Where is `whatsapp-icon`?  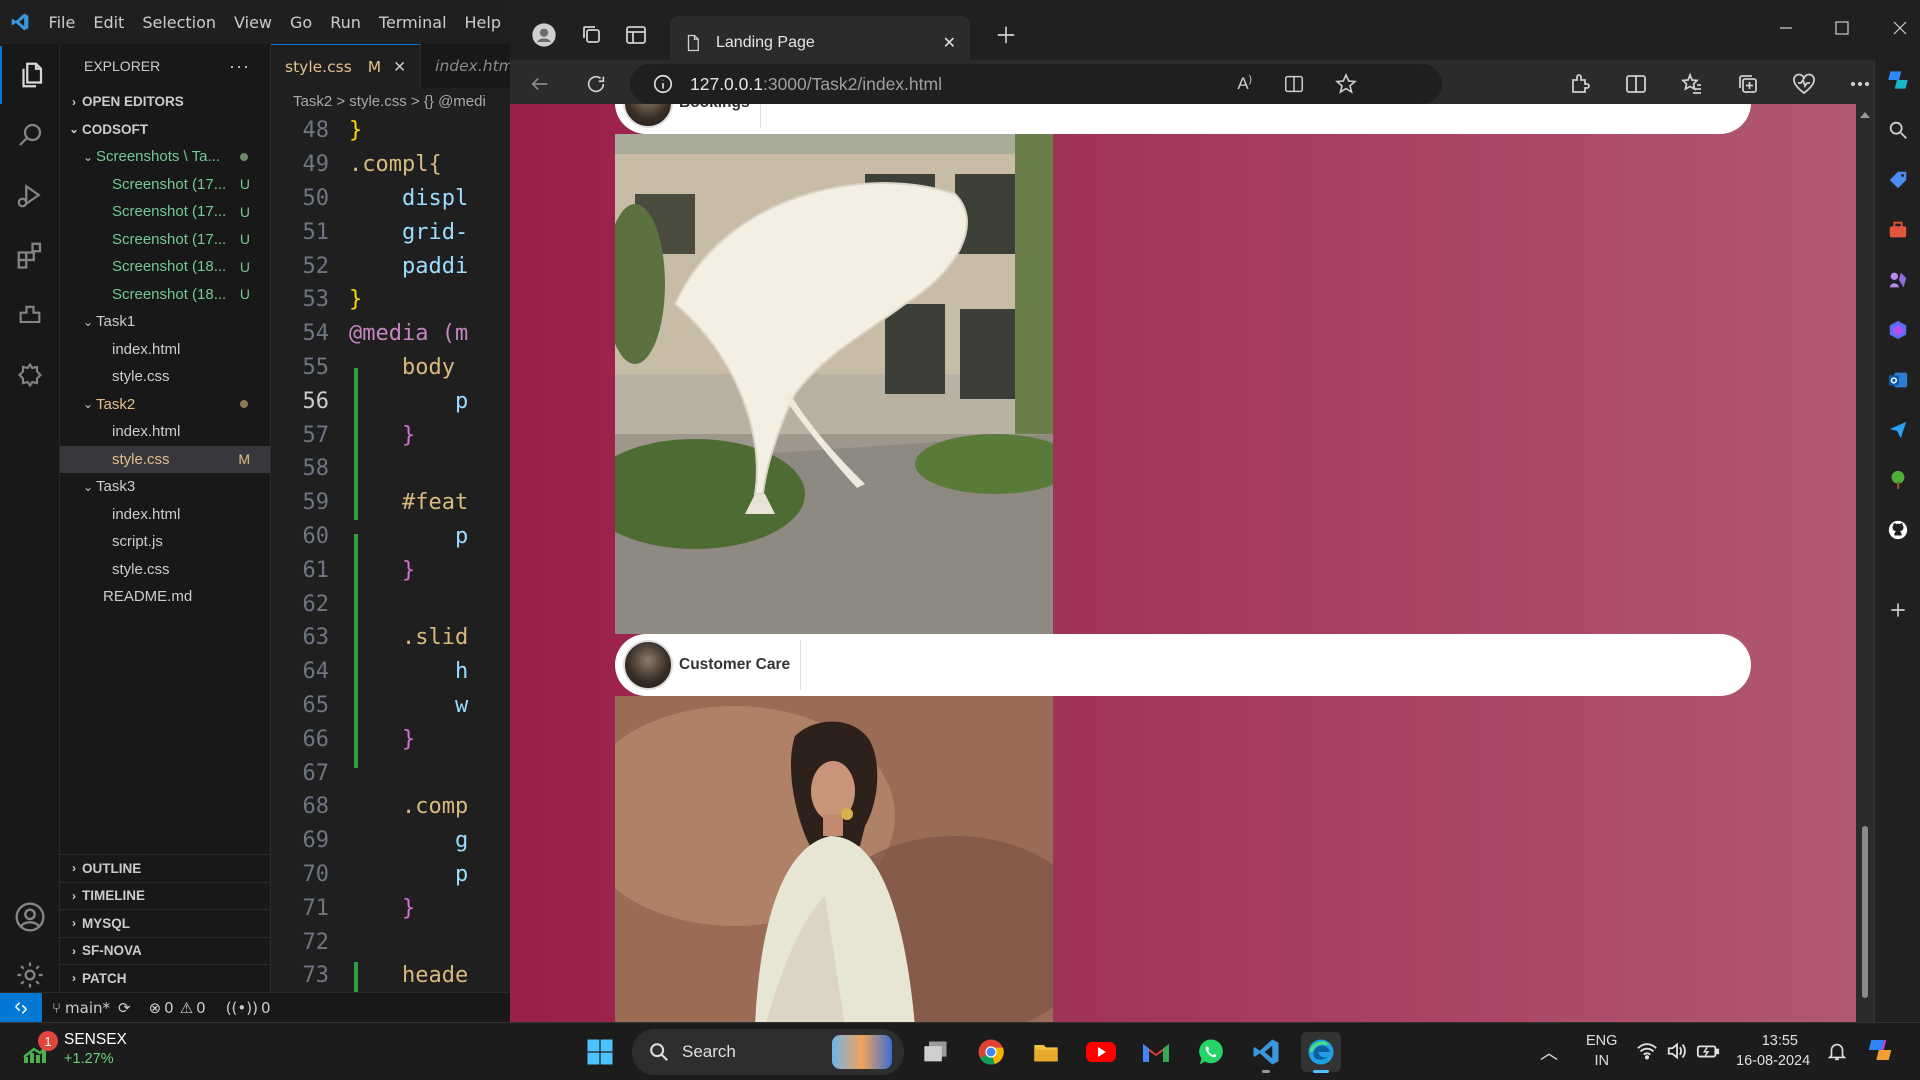 whatsapp-icon is located at coordinates (1211, 1052).